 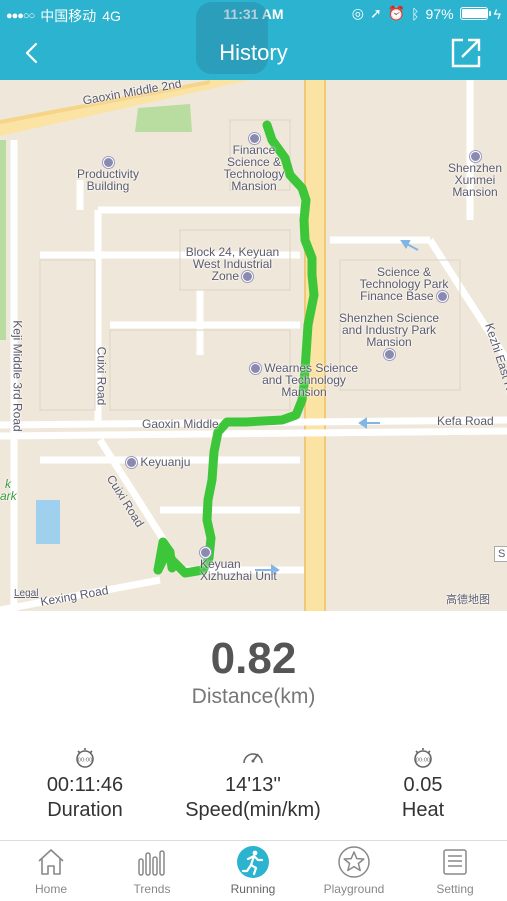 What do you see at coordinates (500, 554) in the screenshot?
I see `map-road-badge: S` at bounding box center [500, 554].